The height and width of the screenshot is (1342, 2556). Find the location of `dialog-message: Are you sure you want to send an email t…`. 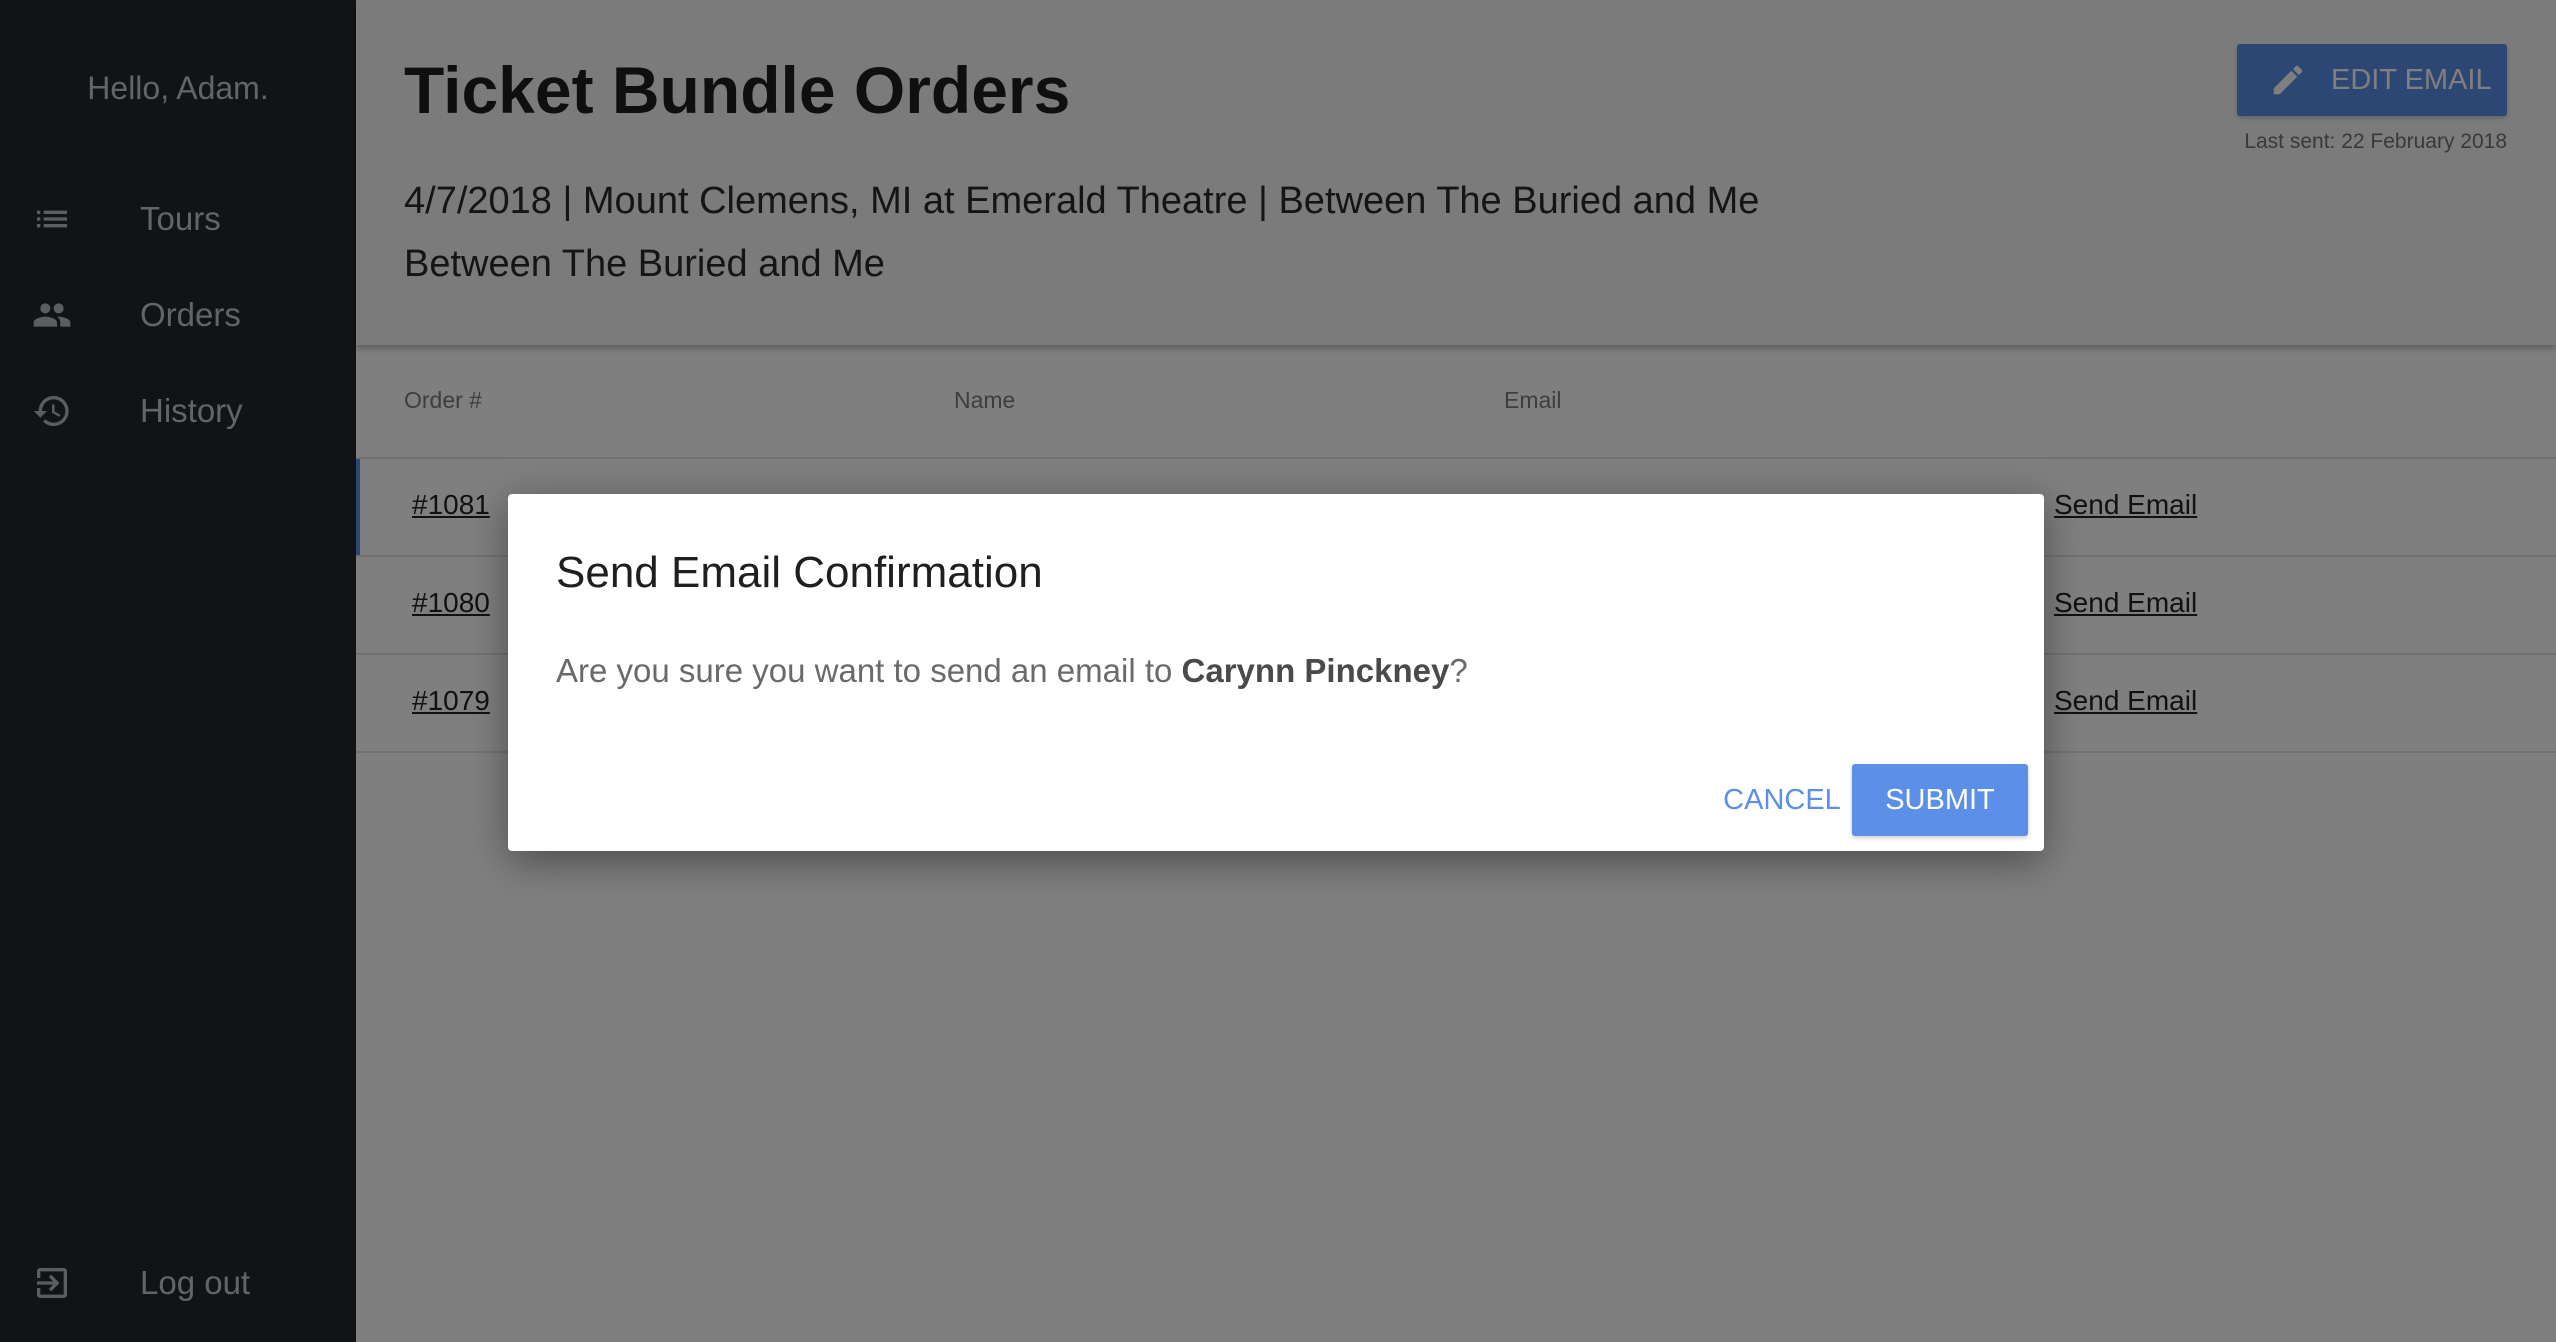

dialog-message: Are you sure you want to send an email t… is located at coordinates (1012, 671).